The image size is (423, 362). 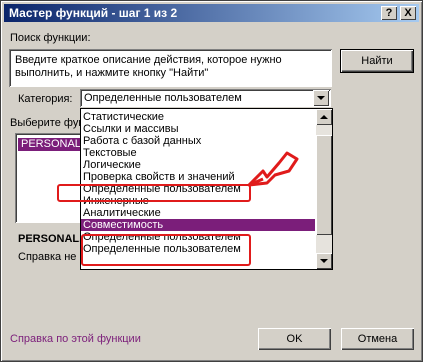 I want to click on category-dropdown-button, so click(x=321, y=98).